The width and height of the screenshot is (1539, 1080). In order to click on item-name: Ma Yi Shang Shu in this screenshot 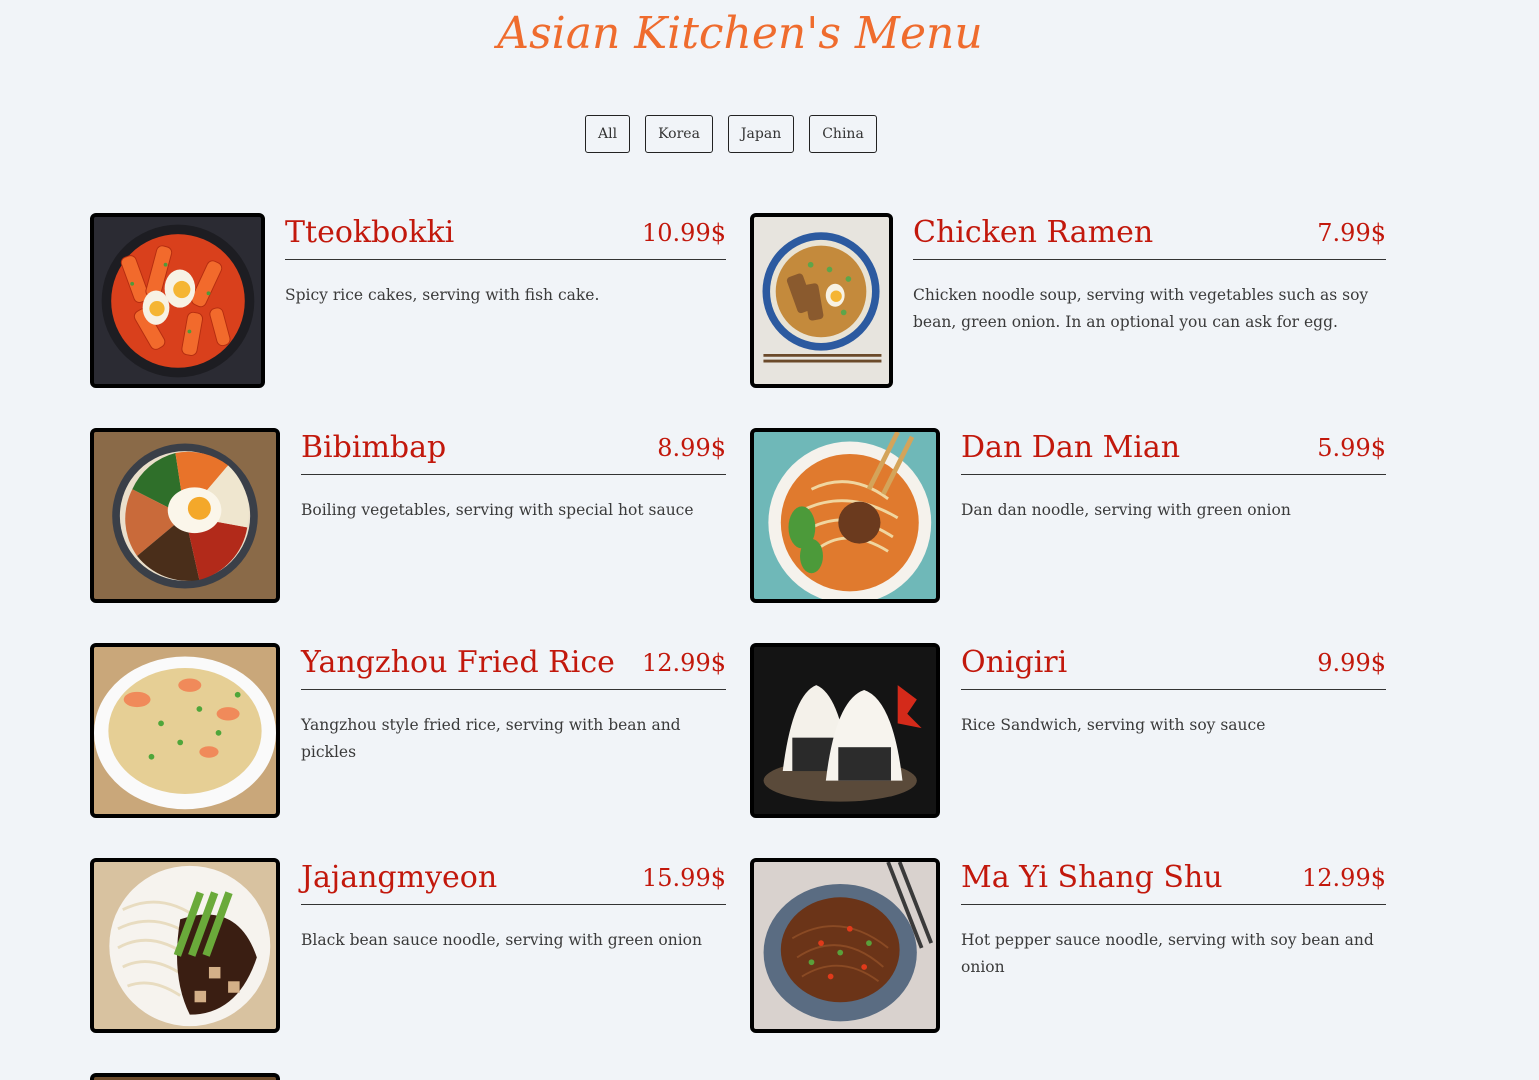, I will do `click(1092, 877)`.